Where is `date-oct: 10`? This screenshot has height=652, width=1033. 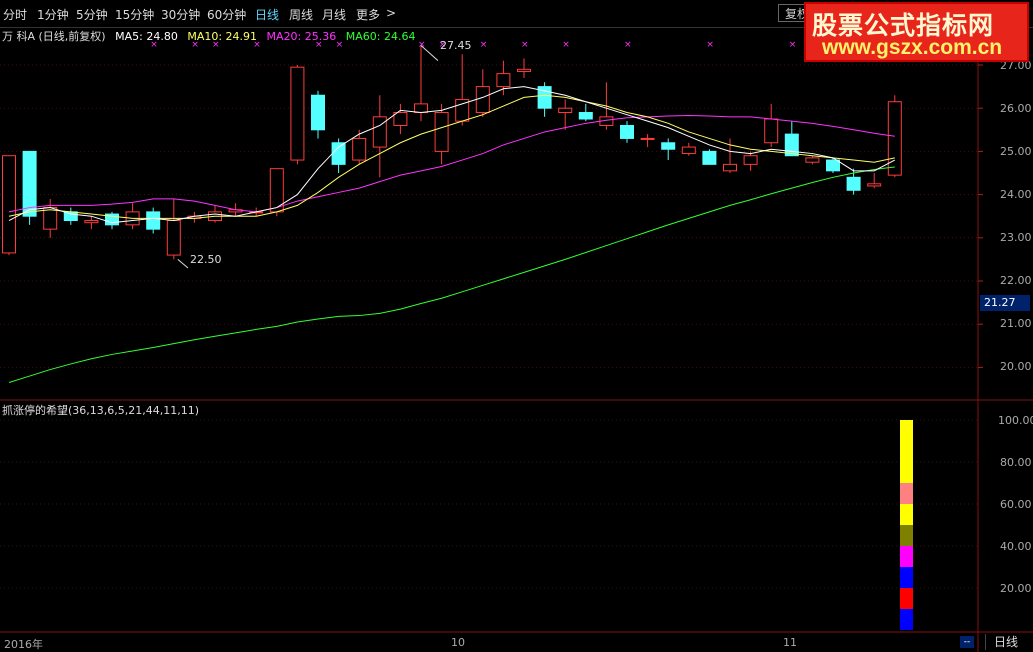 date-oct: 10 is located at coordinates (458, 642).